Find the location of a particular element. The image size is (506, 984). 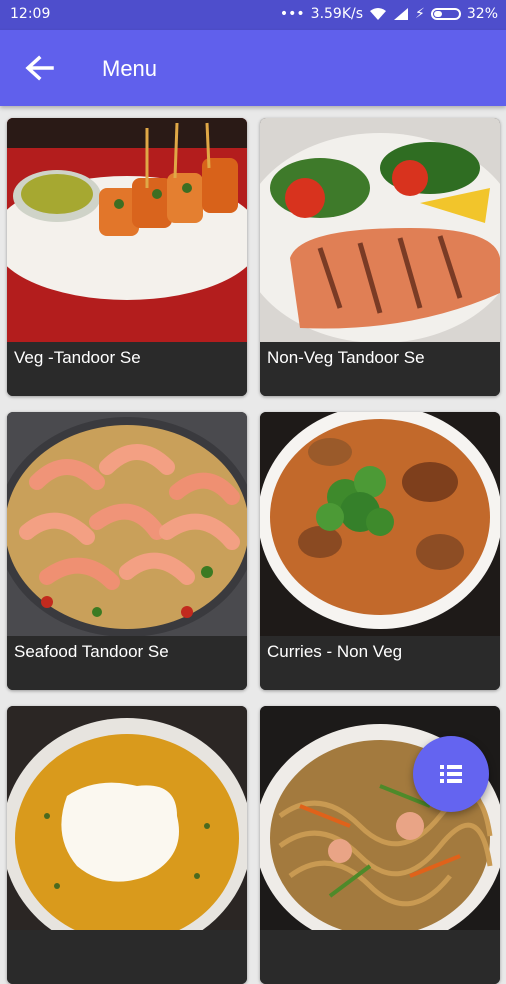

back-button is located at coordinates (39, 68).